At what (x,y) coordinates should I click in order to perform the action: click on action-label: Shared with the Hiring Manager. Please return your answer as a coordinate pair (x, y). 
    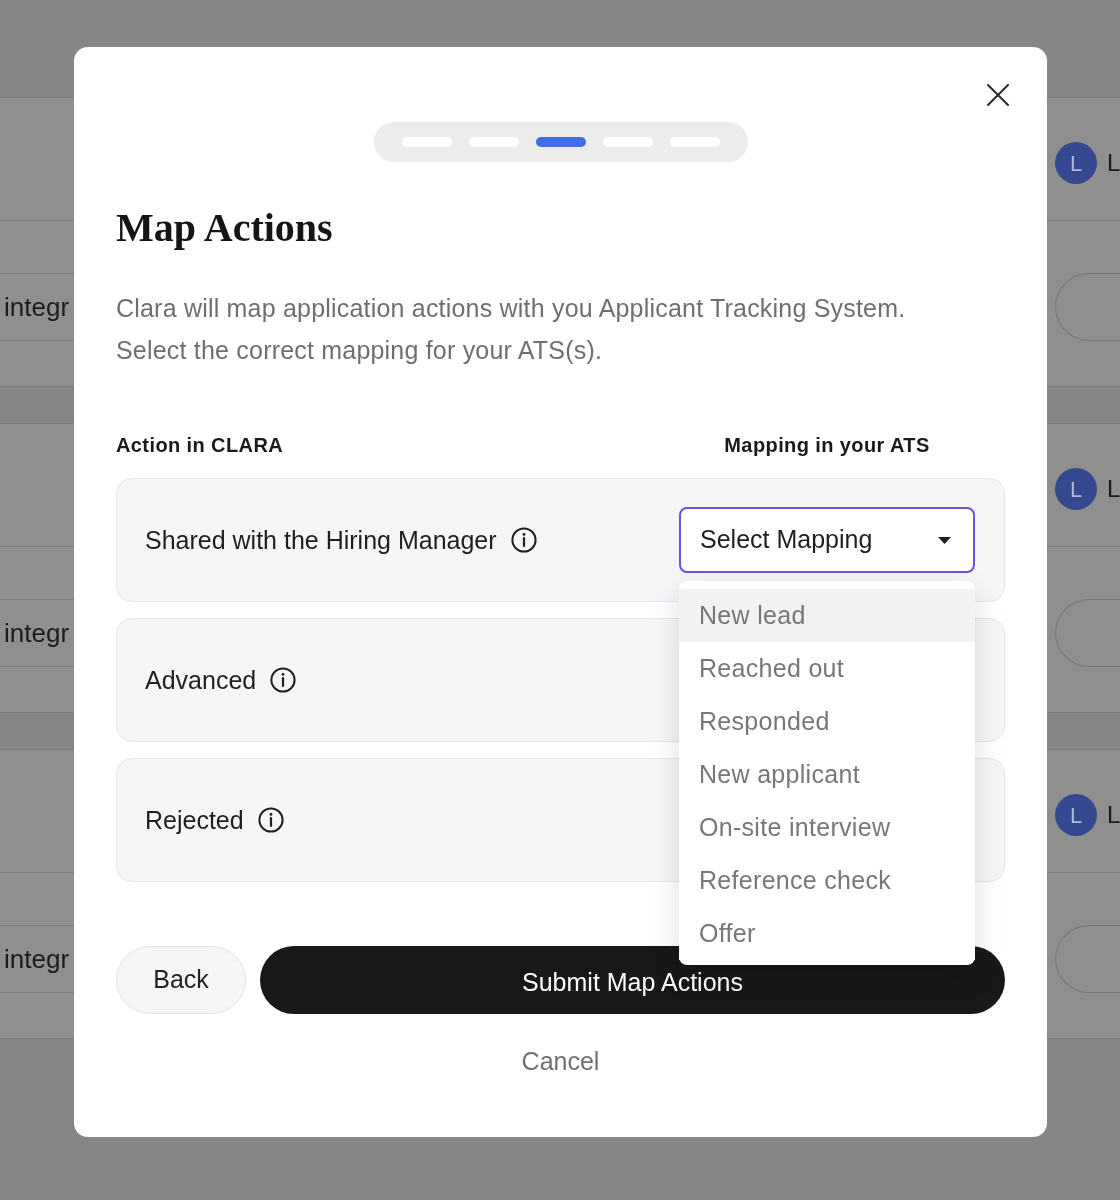
    Looking at the image, I should click on (321, 540).